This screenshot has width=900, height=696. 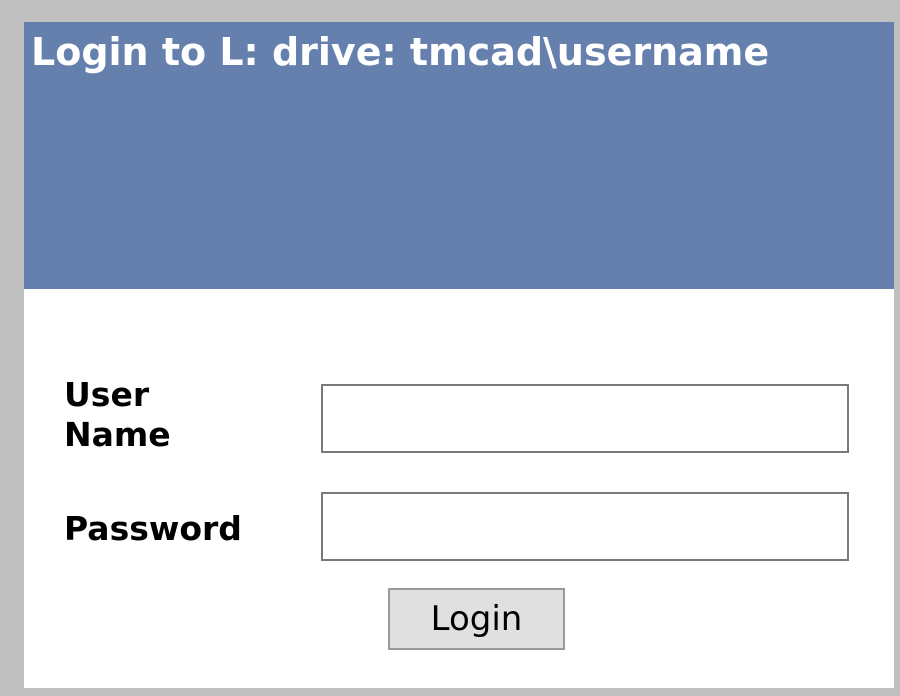 I want to click on password-input, so click(x=585, y=526).